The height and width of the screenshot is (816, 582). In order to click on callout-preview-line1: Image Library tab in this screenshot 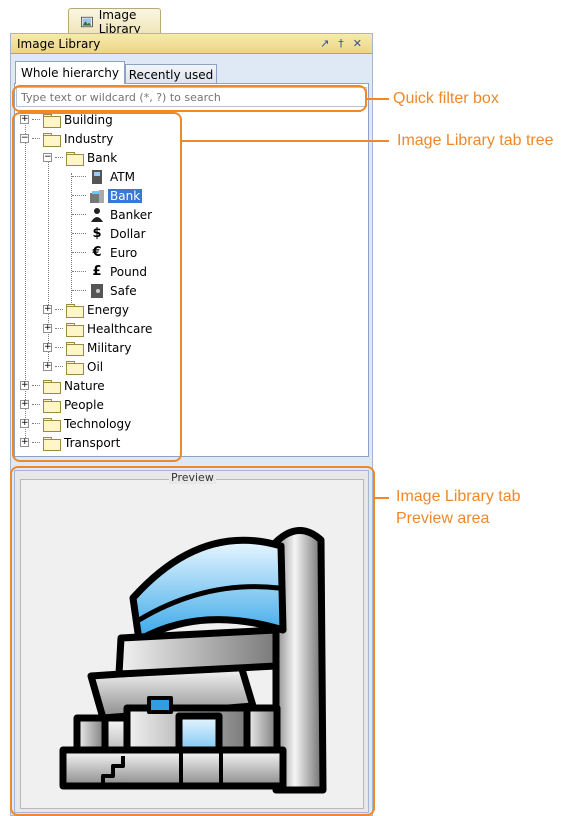, I will do `click(458, 496)`.